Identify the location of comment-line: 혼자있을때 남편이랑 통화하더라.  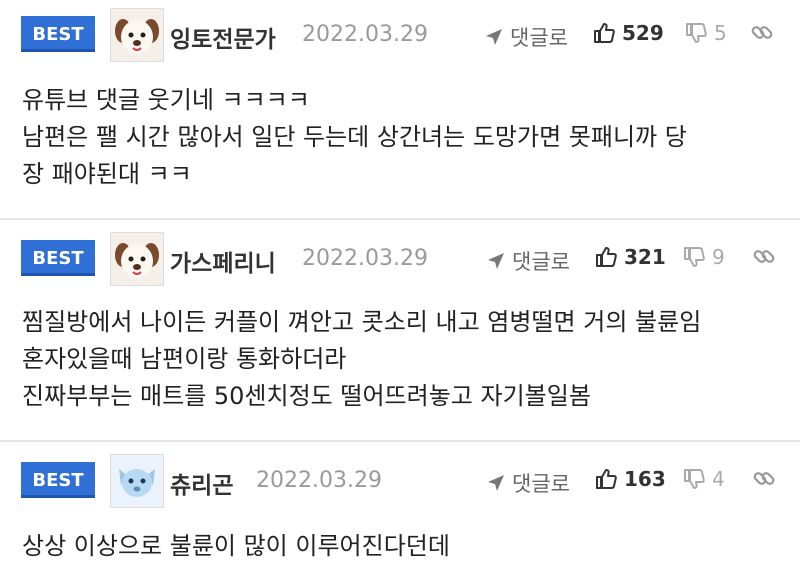
(184, 359).